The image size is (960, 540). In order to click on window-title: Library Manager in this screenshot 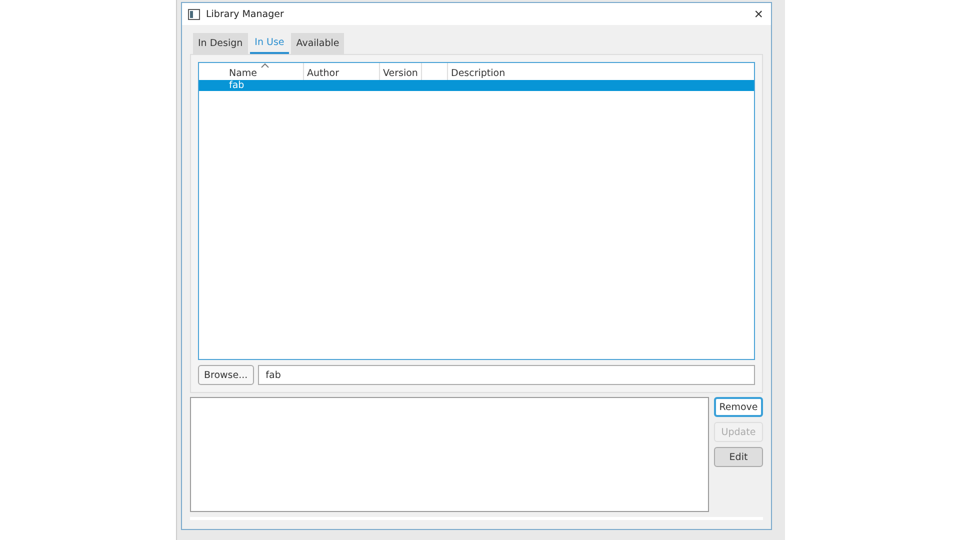, I will do `click(245, 14)`.